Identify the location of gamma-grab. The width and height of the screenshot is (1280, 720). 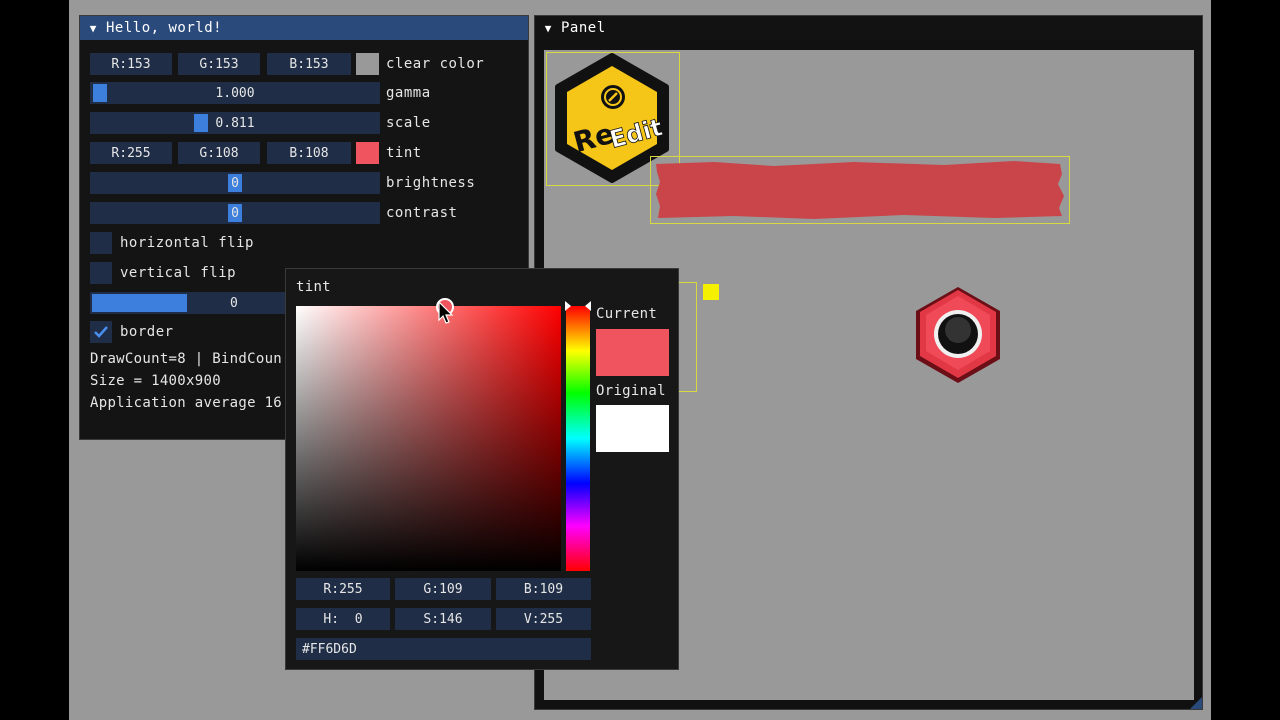
(100, 93).